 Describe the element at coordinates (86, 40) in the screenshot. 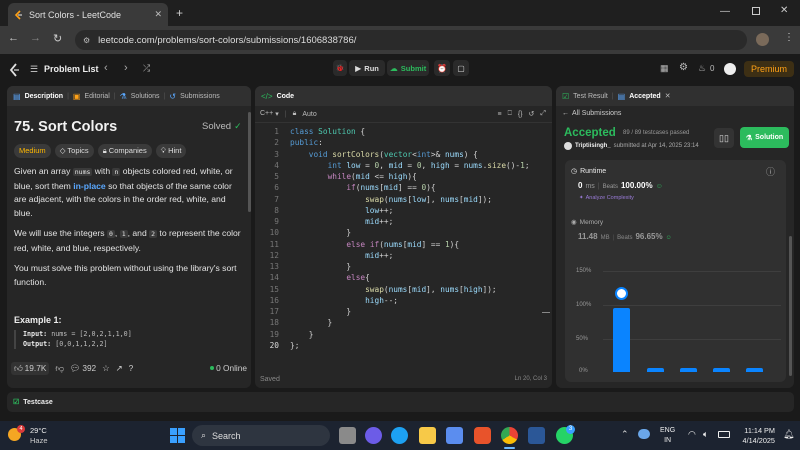

I see `site-info-icon: ⚙` at that location.